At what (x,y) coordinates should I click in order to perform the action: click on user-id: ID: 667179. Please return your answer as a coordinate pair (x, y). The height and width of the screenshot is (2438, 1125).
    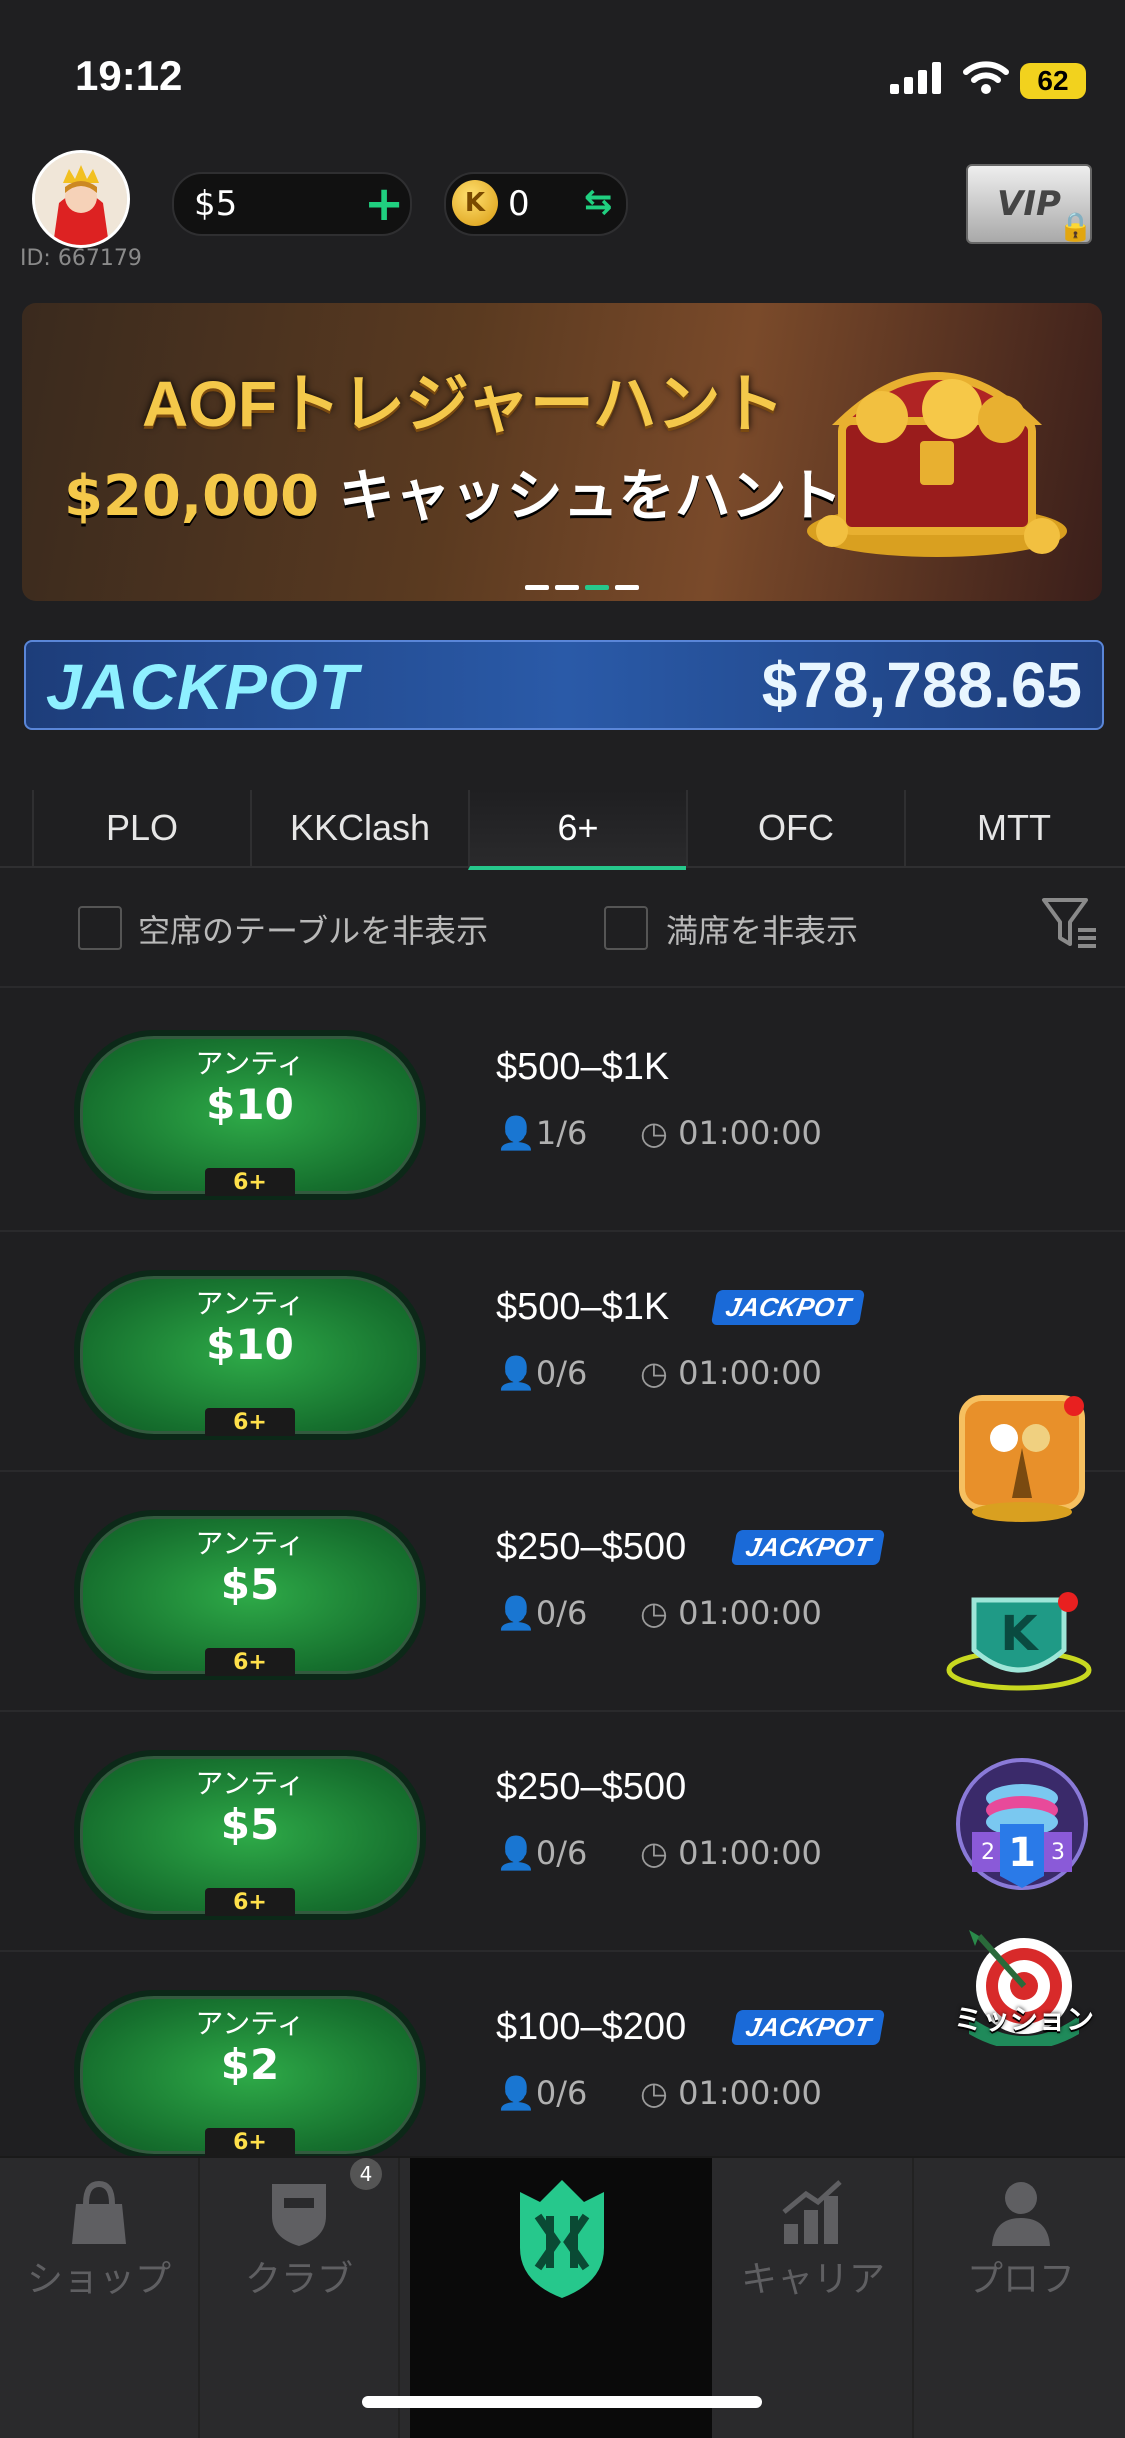
    Looking at the image, I should click on (81, 258).